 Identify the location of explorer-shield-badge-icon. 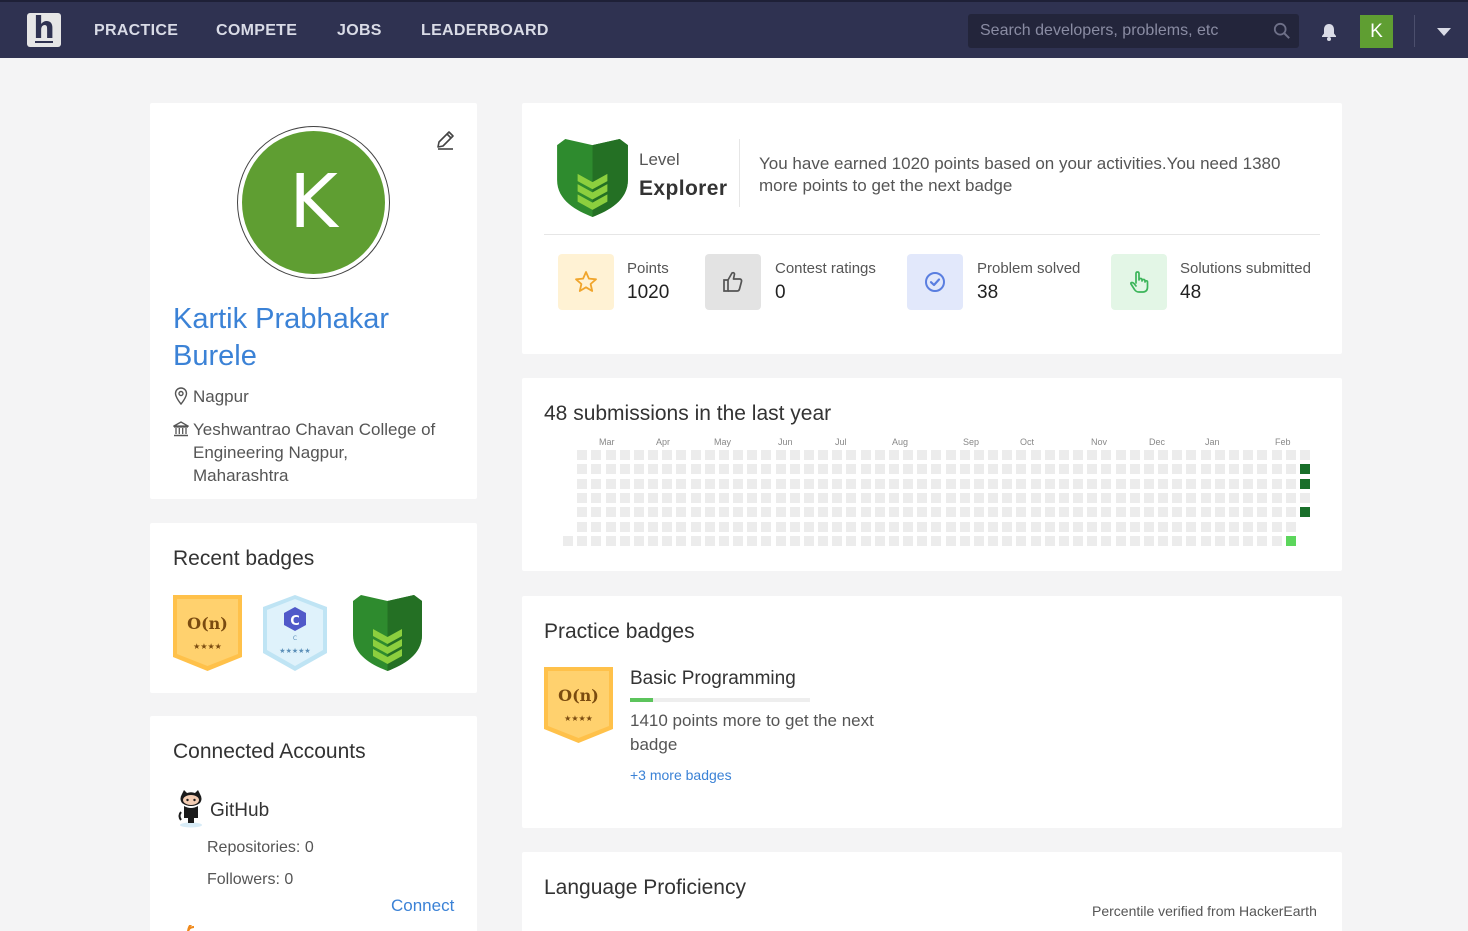
(387, 633).